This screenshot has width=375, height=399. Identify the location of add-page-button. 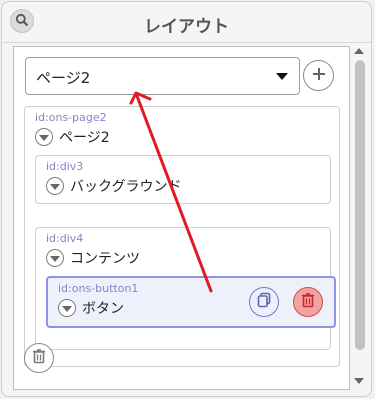
(318, 75).